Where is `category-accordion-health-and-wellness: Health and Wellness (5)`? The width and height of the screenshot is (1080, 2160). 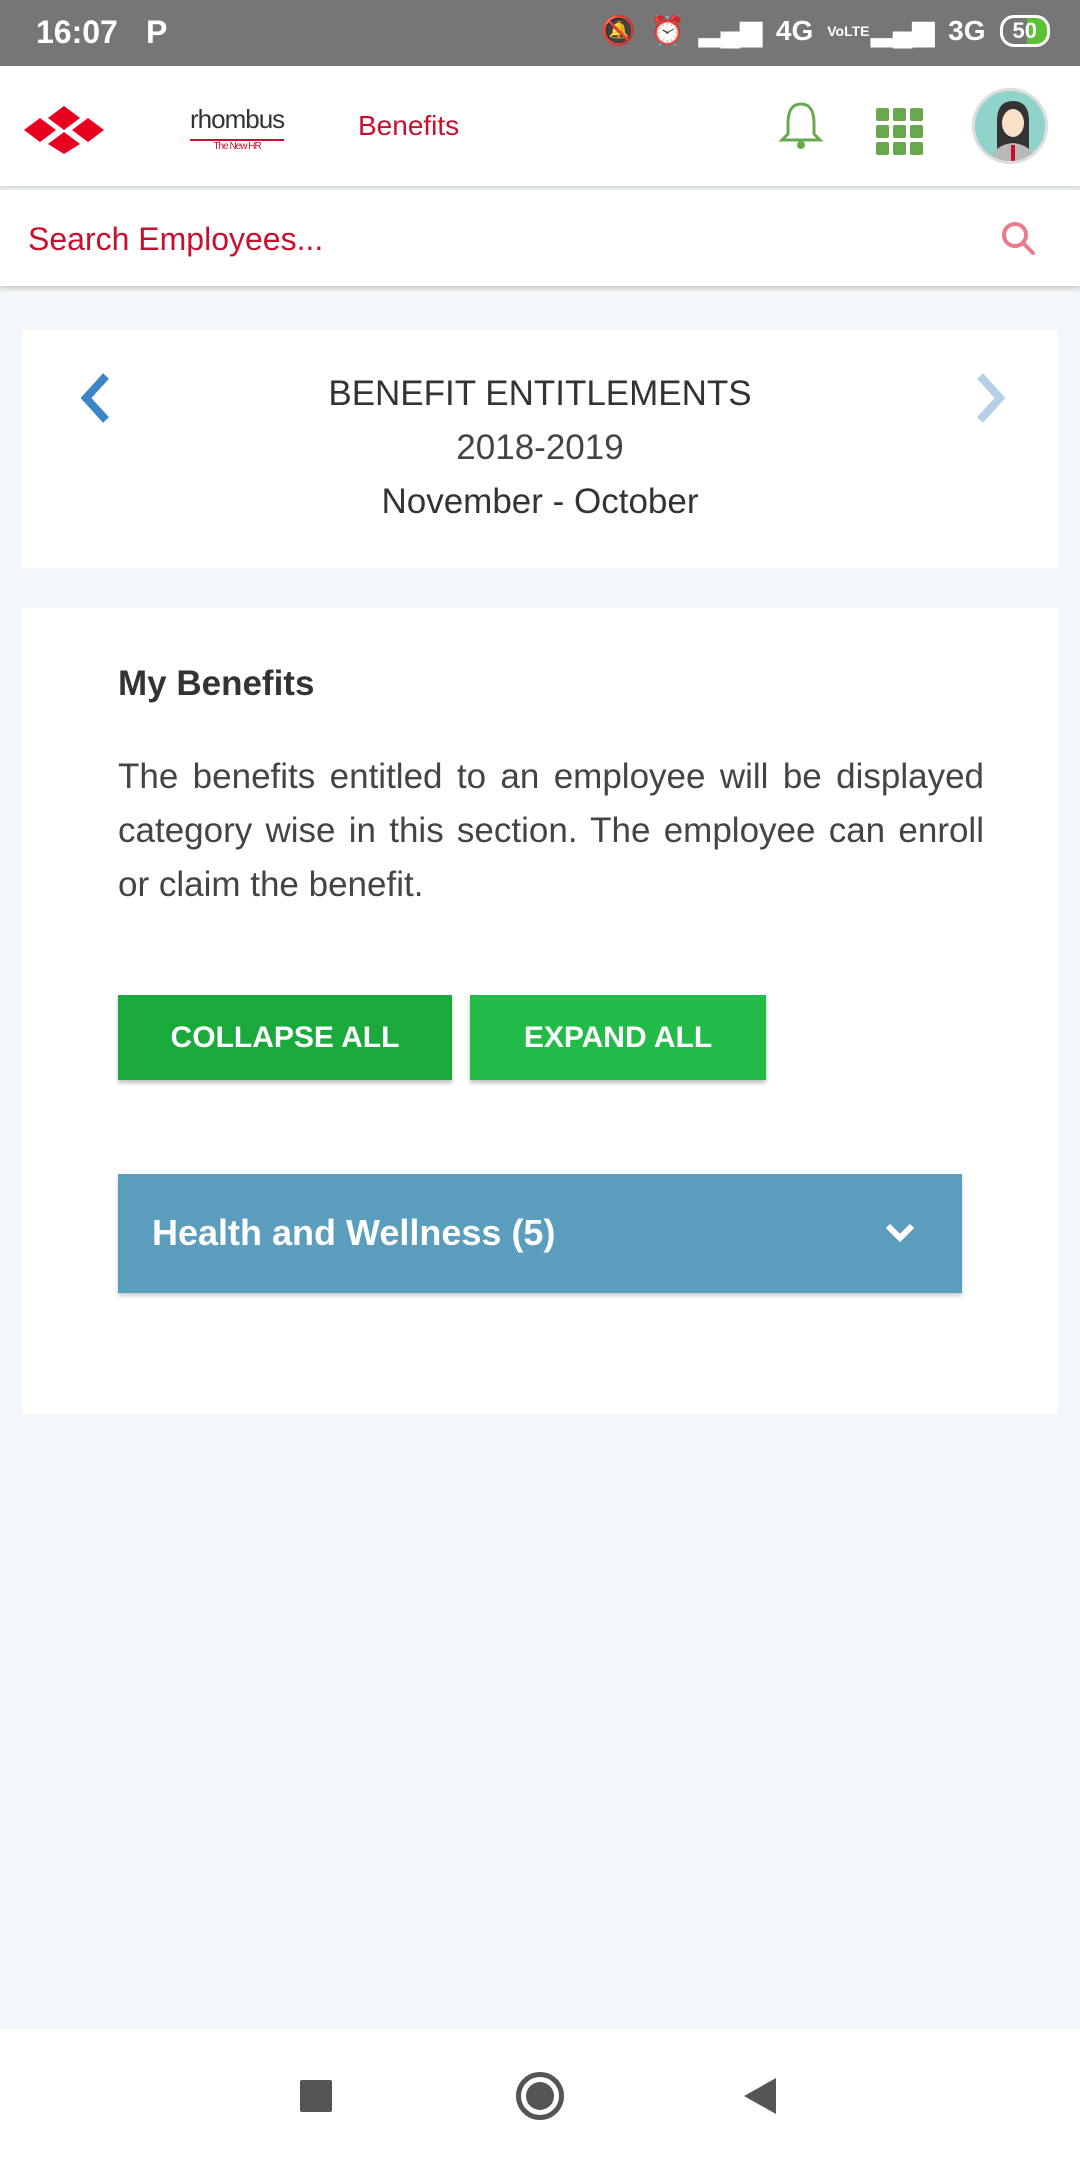 category-accordion-health-and-wellness: Health and Wellness (5) is located at coordinates (540, 1233).